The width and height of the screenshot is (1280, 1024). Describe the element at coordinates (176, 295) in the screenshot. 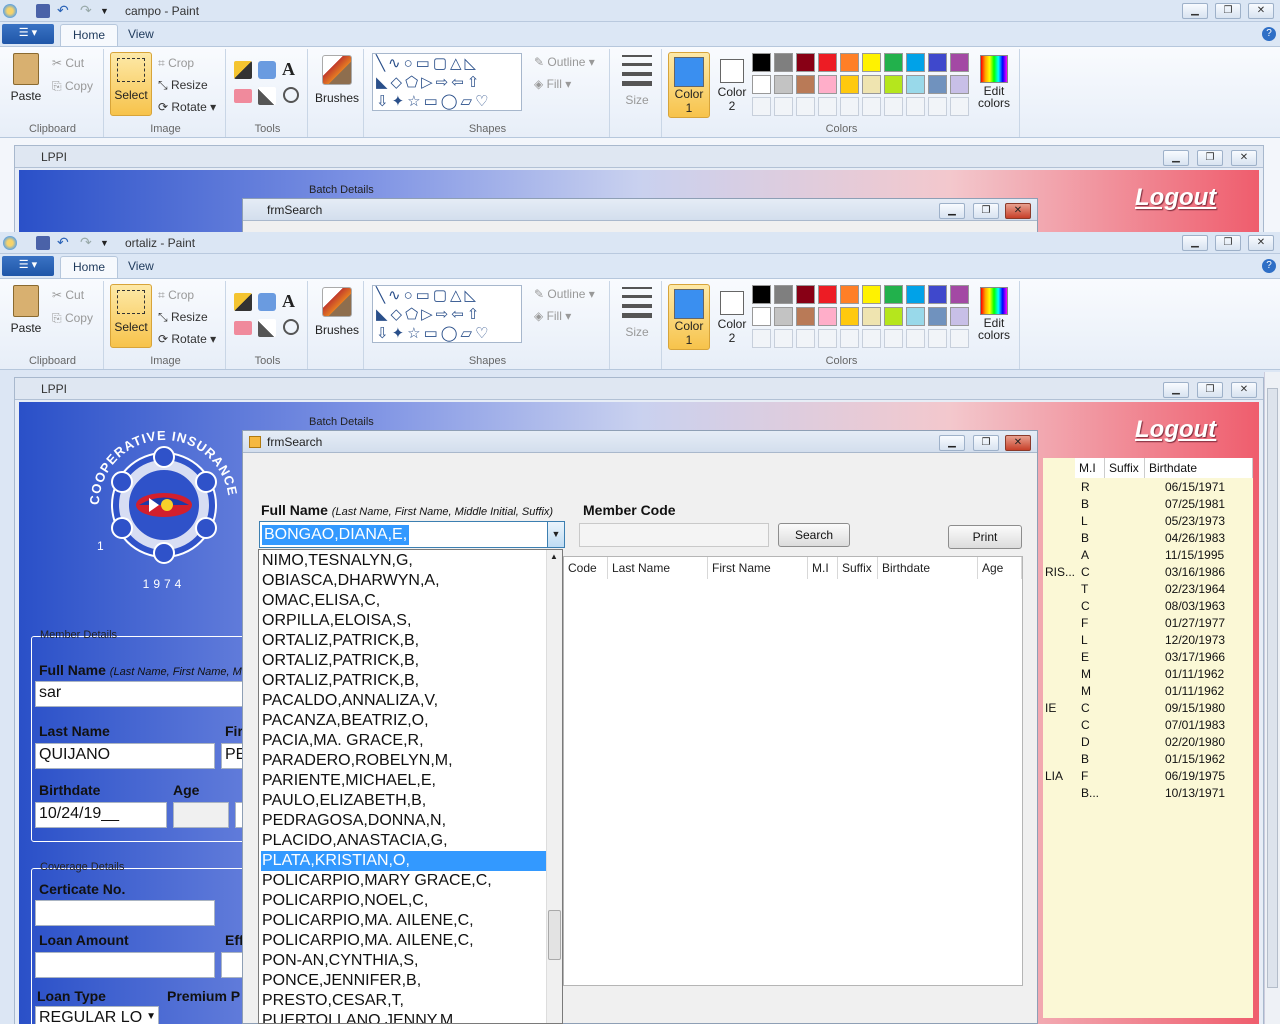

I see `crop-button: ⌗ Crop` at that location.